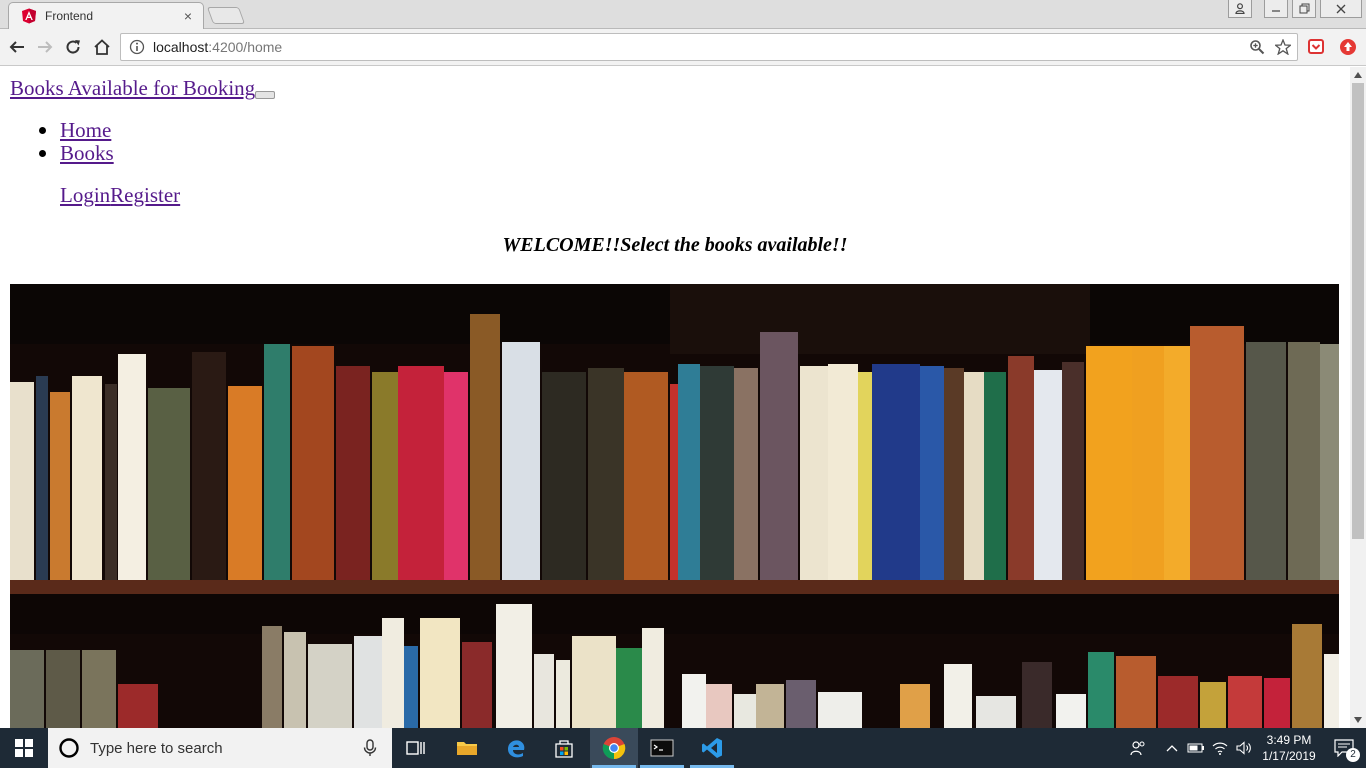 This screenshot has width=1366, height=768. Describe the element at coordinates (1289, 740) in the screenshot. I see `clock-time: 3:49 PM` at that location.